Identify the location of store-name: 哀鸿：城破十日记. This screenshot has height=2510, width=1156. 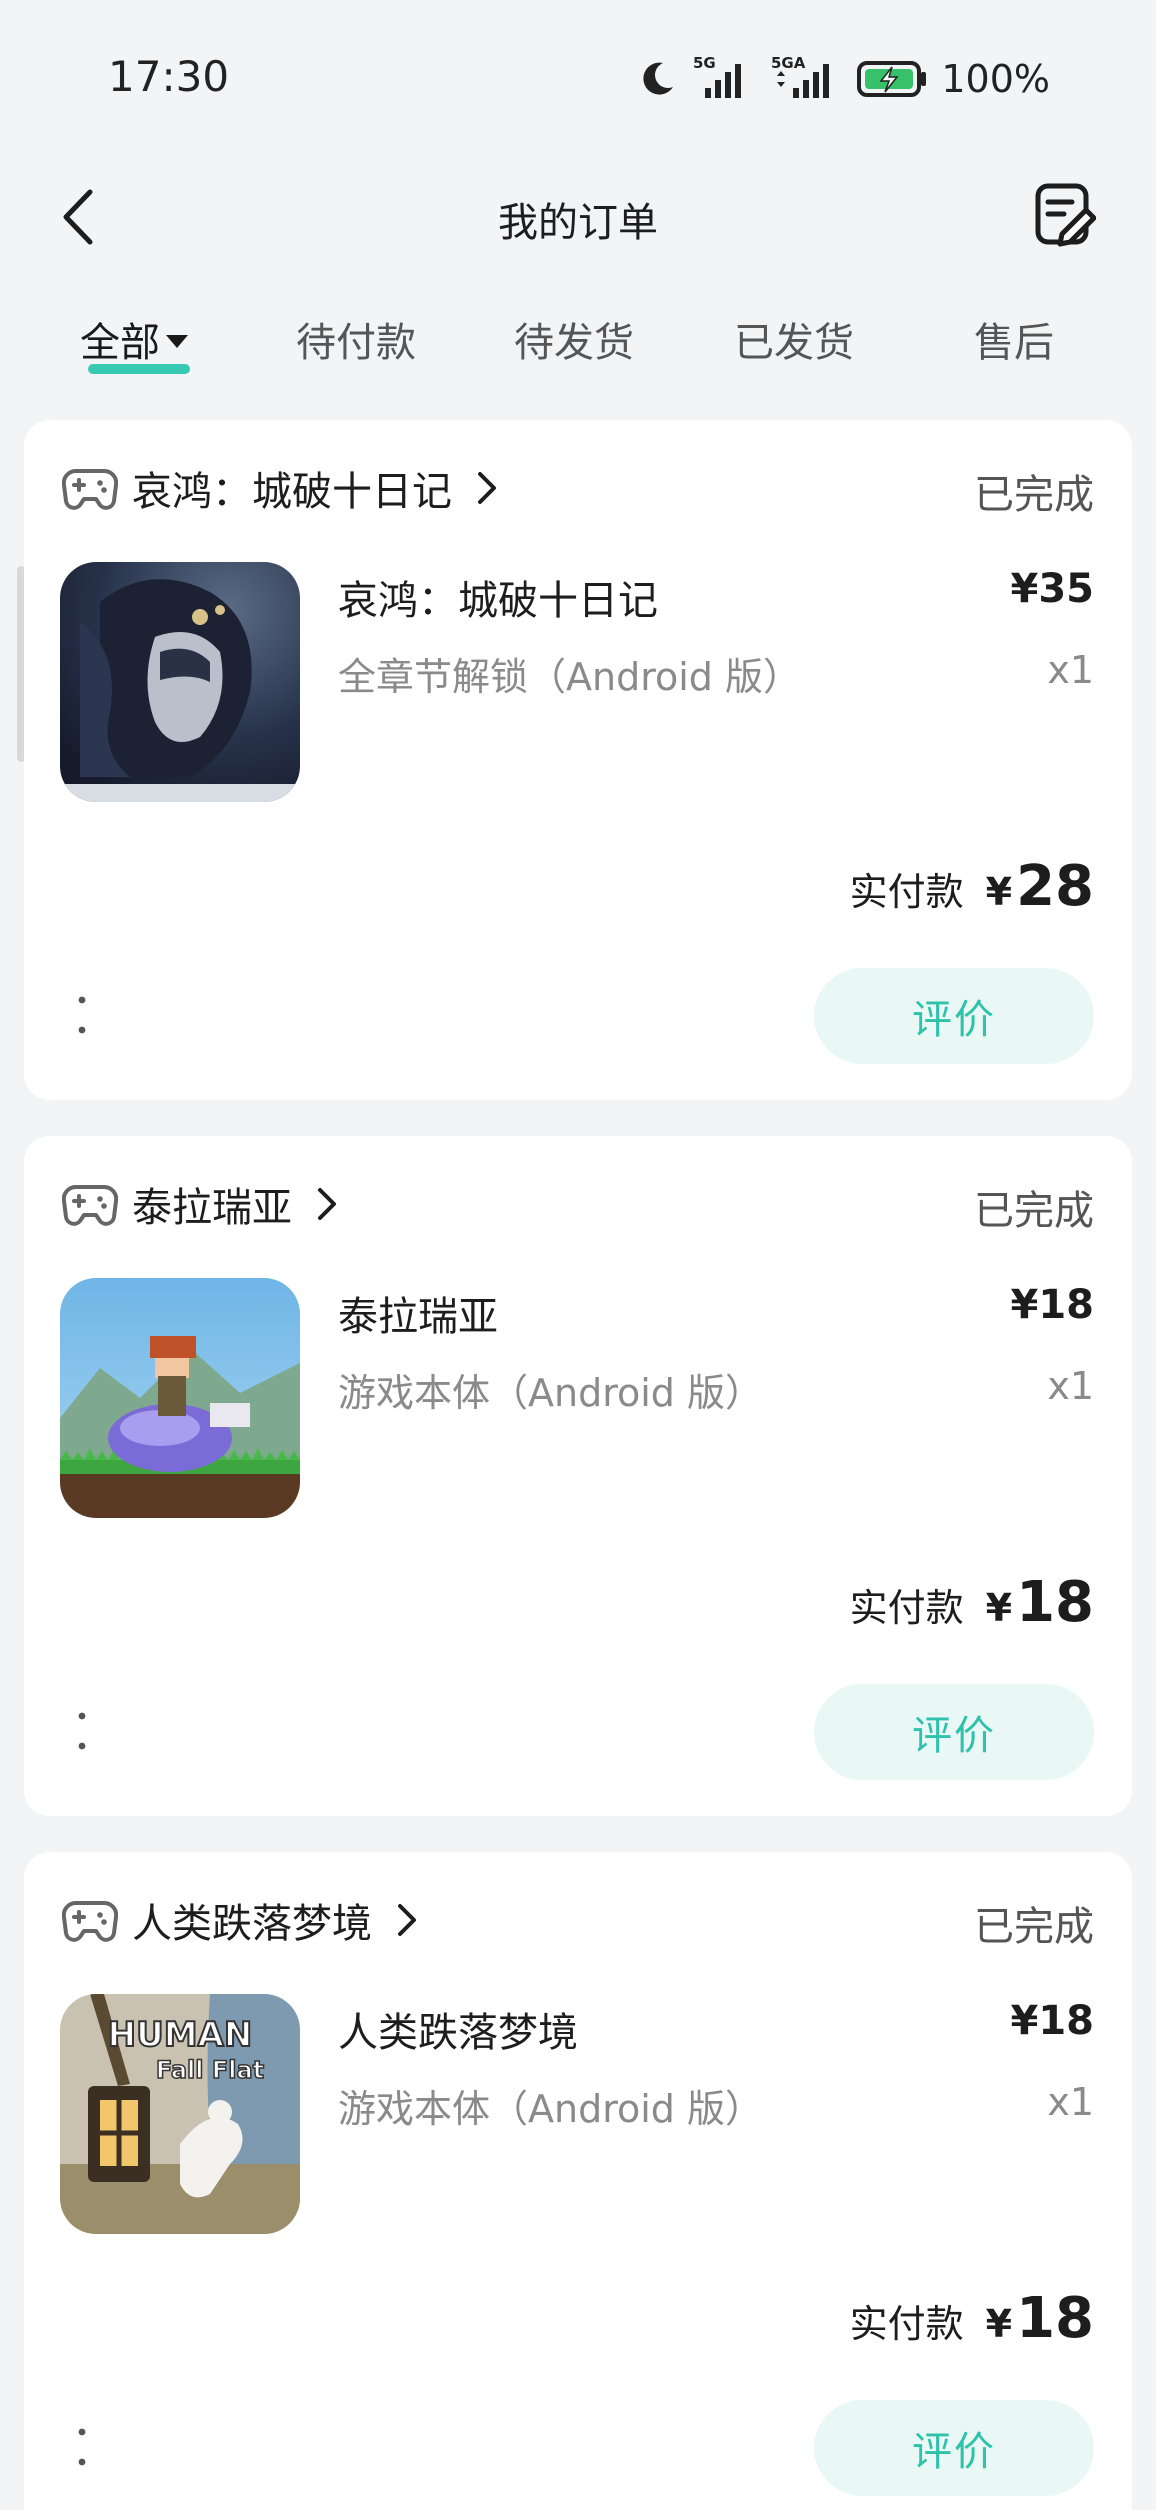
(292, 492).